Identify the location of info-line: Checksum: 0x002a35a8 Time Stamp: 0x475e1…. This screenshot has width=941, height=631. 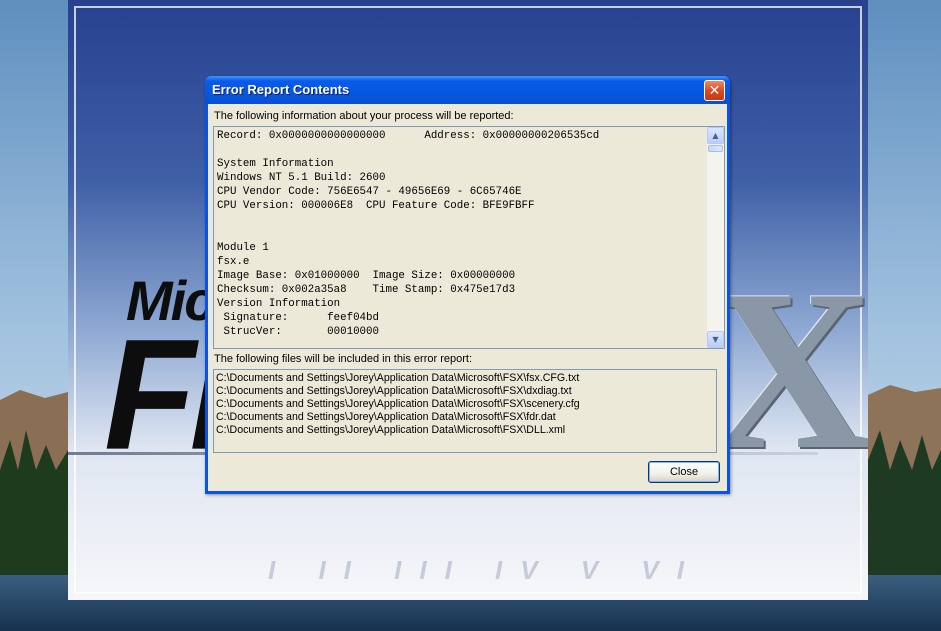
(366, 290).